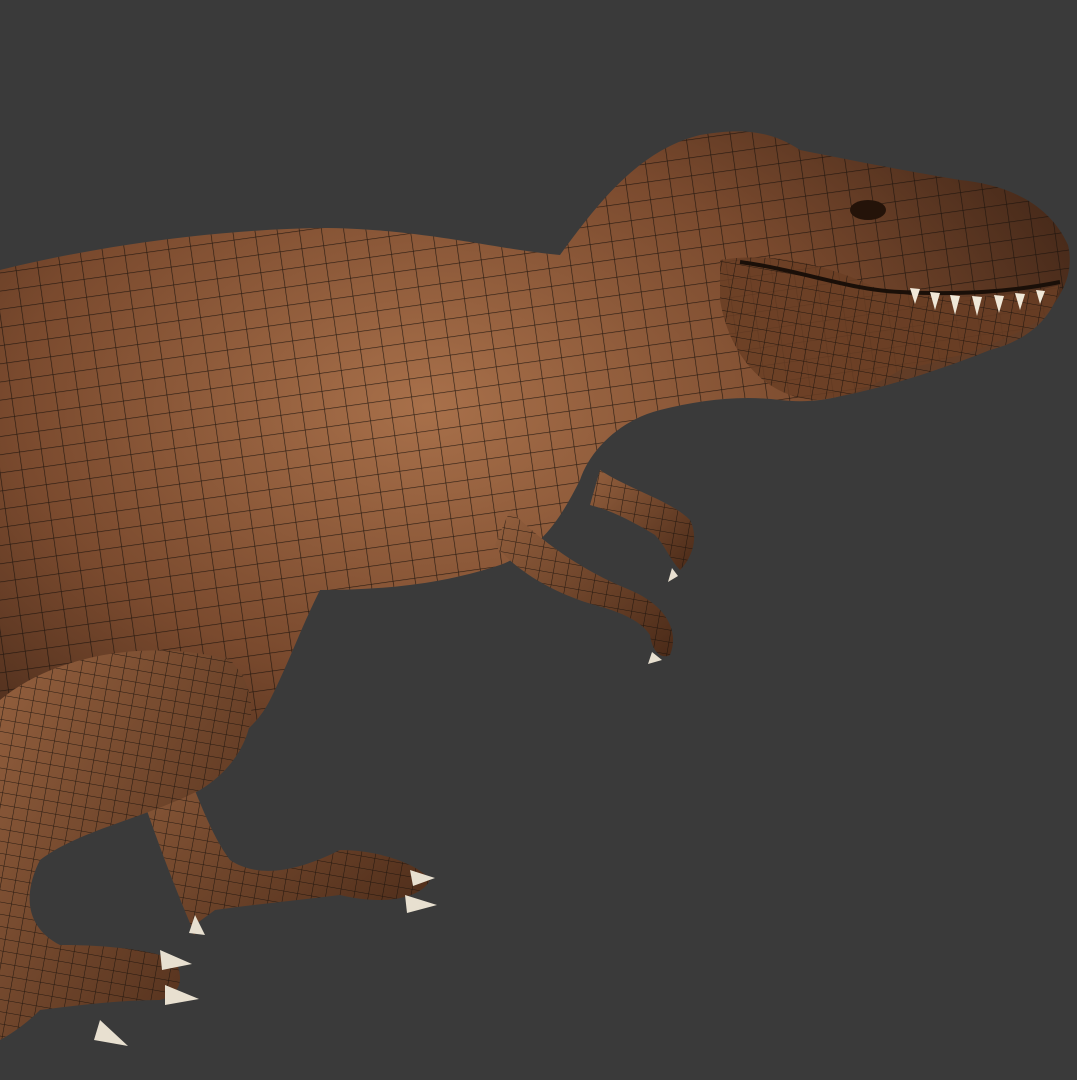  Describe the element at coordinates (673, 575) in the screenshot. I see `claw` at that location.